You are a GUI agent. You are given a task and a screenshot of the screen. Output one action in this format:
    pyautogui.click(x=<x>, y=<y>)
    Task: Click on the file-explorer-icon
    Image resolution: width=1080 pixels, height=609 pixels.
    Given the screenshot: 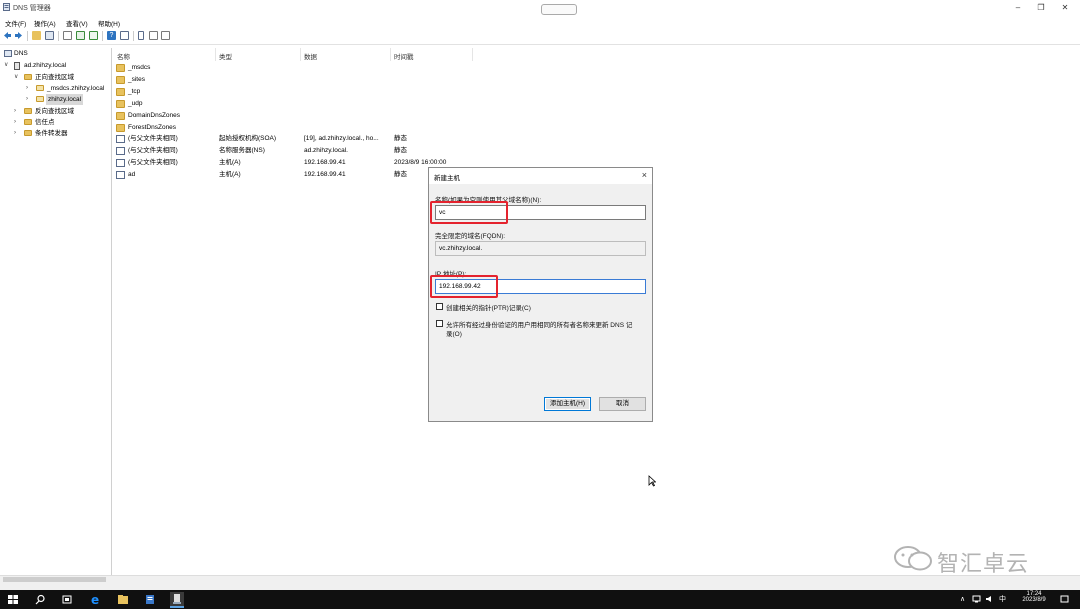 What is the action you would take?
    pyautogui.click(x=123, y=599)
    